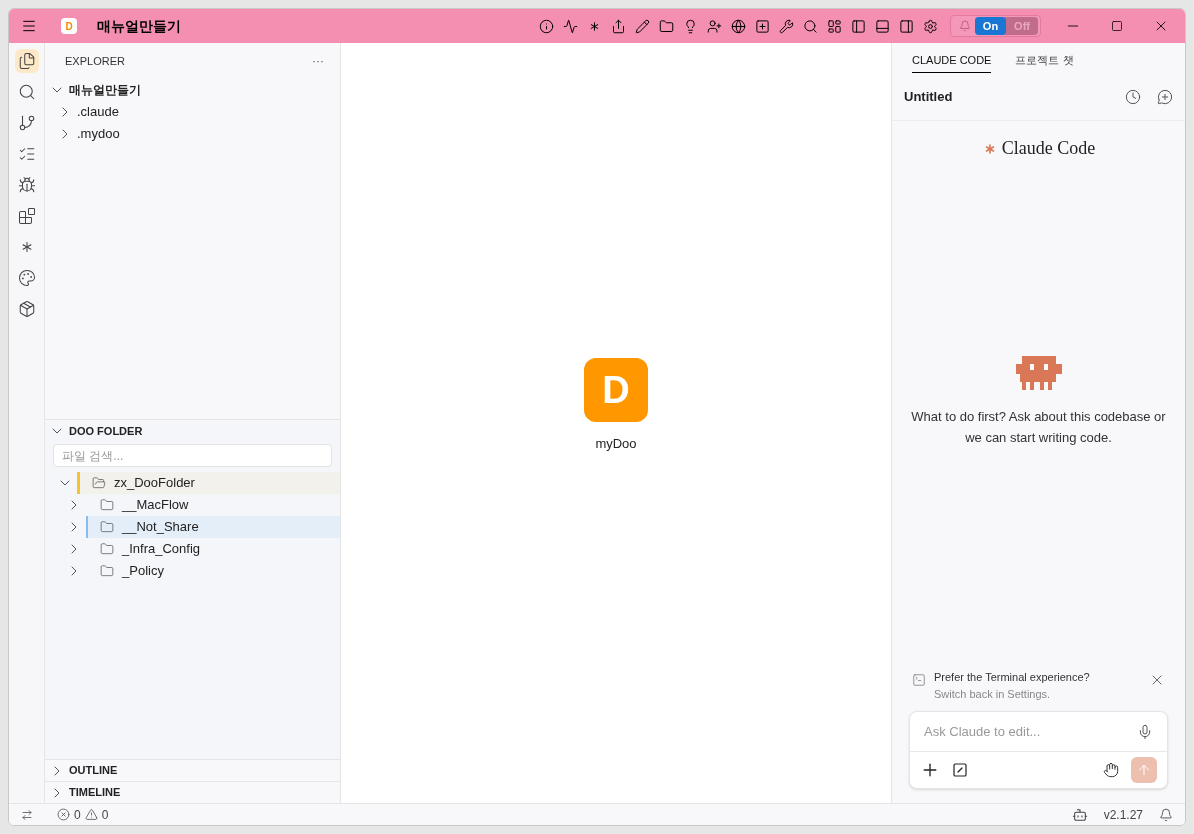 The width and height of the screenshot is (1194, 834). Describe the element at coordinates (834, 26) in the screenshot. I see `layout-icon` at that location.